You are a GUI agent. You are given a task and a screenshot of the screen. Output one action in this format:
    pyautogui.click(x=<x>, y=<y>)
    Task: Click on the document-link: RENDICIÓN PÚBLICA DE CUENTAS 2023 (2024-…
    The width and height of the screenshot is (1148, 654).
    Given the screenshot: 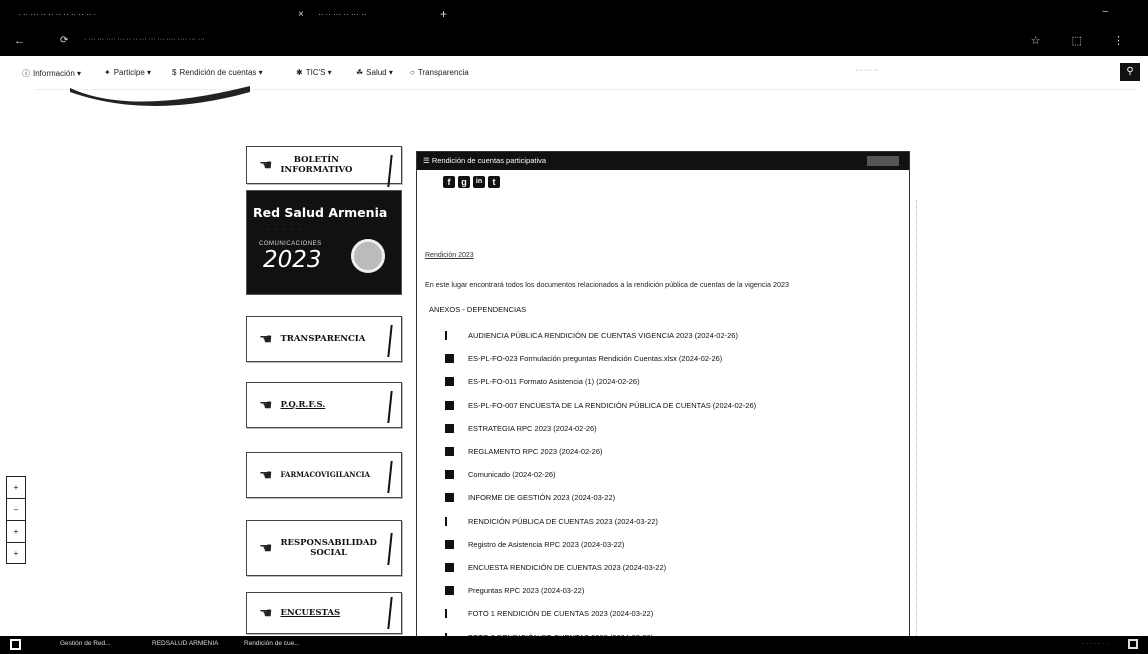 What is the action you would take?
    pyautogui.click(x=563, y=521)
    